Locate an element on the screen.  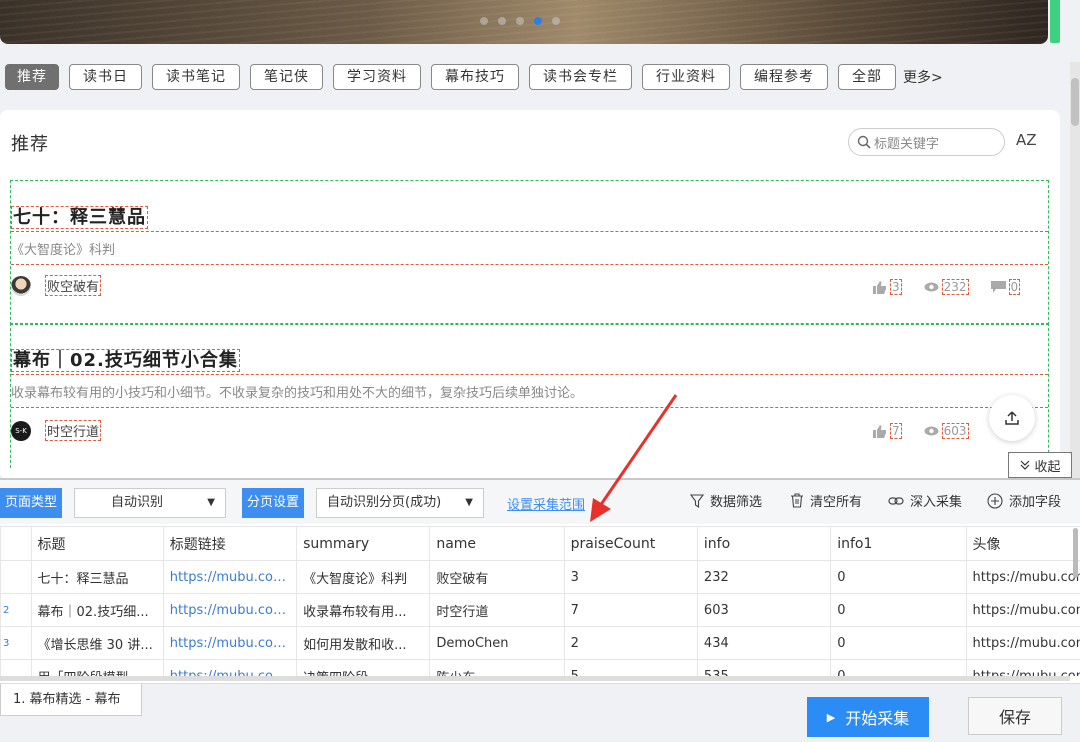
table-cell: 败空破有 is located at coordinates (497, 577).